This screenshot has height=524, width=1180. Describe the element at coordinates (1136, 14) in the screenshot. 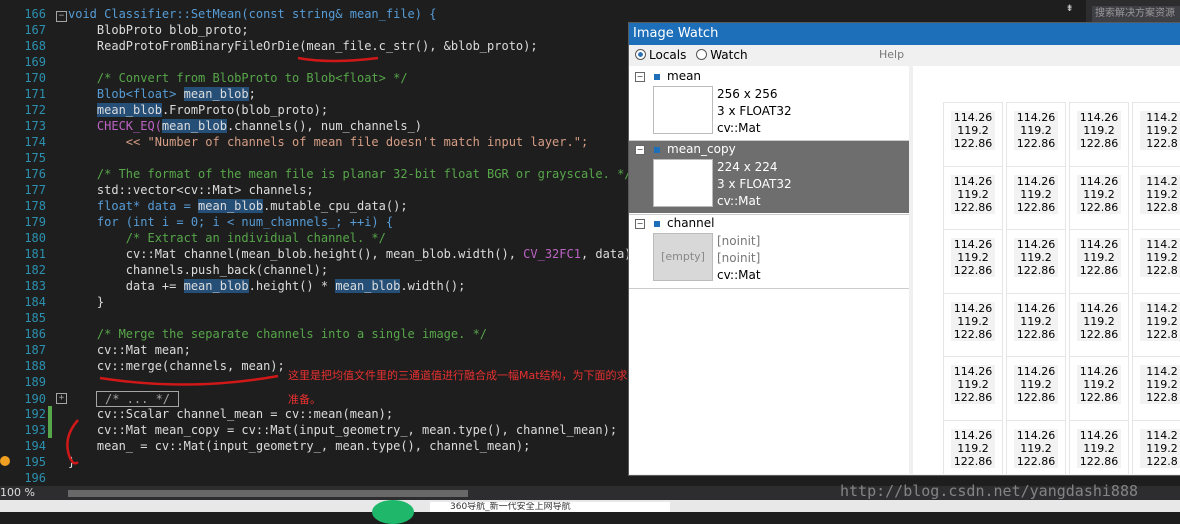

I see `solution-search-input: 搜索解决方案资源` at that location.